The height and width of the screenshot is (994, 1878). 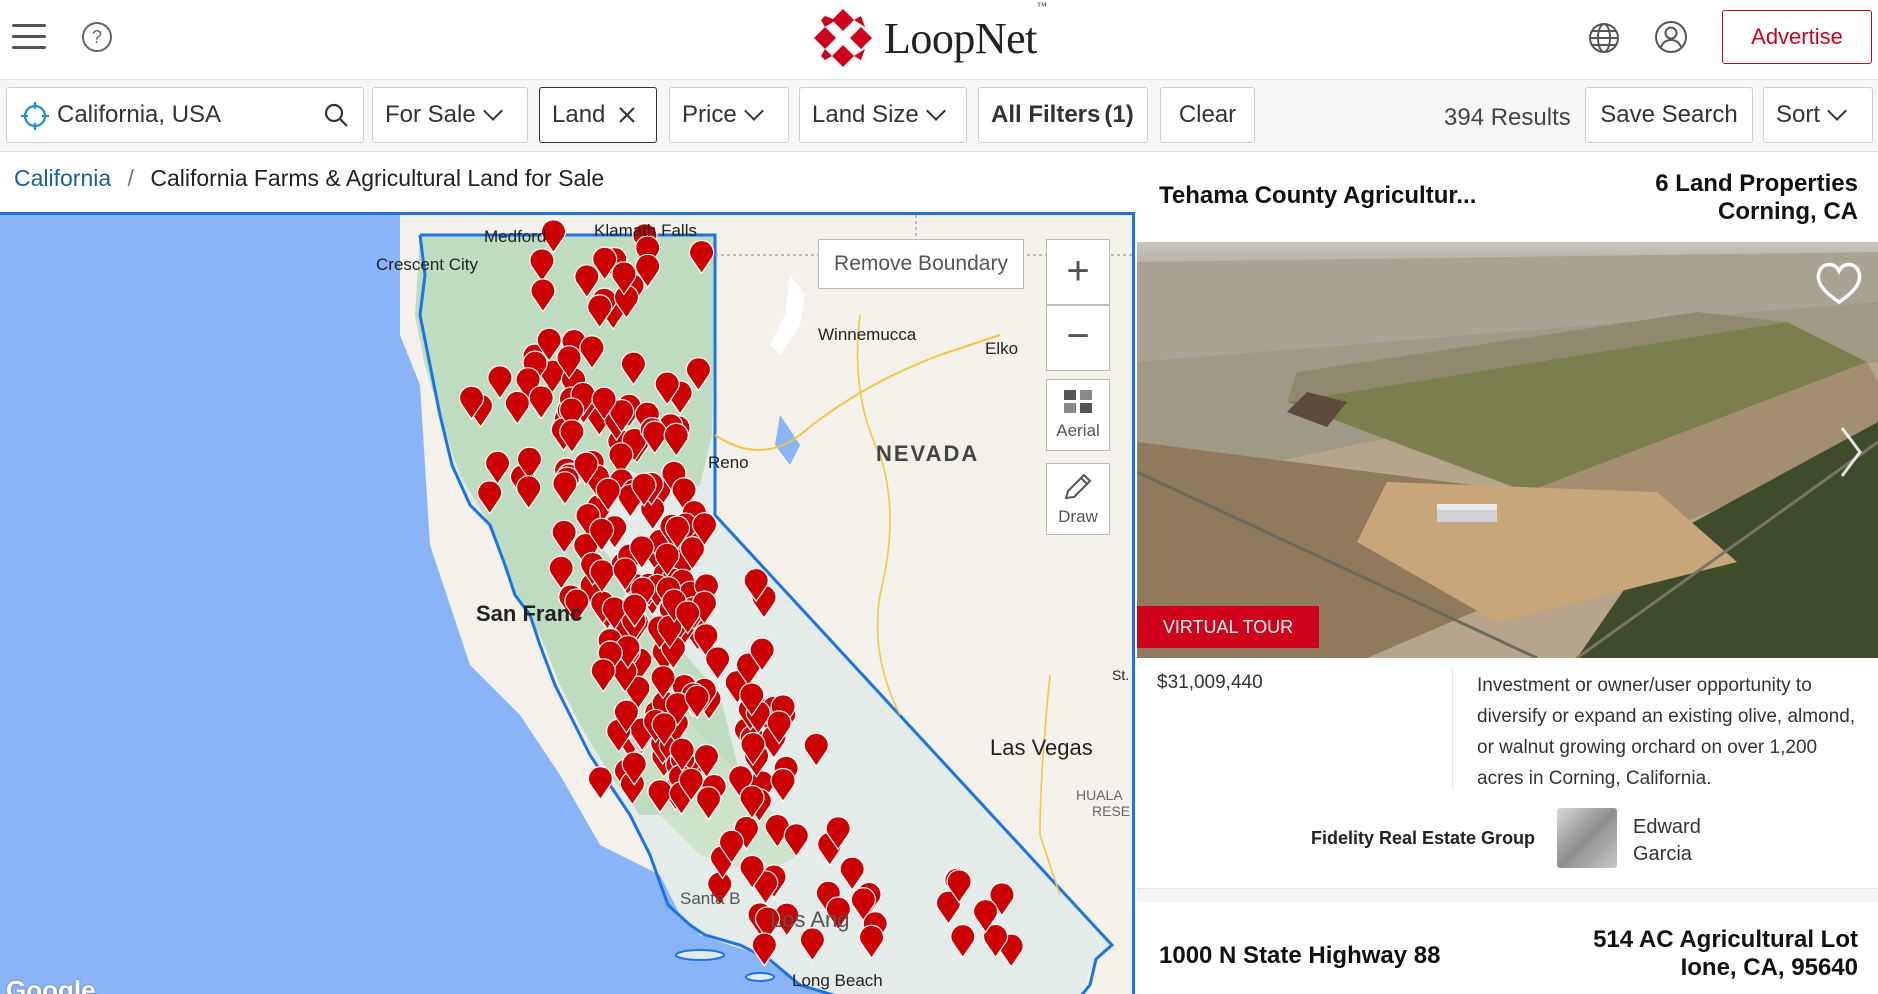 What do you see at coordinates (1046, 114) in the screenshot?
I see `all-filters-label: All Filters` at bounding box center [1046, 114].